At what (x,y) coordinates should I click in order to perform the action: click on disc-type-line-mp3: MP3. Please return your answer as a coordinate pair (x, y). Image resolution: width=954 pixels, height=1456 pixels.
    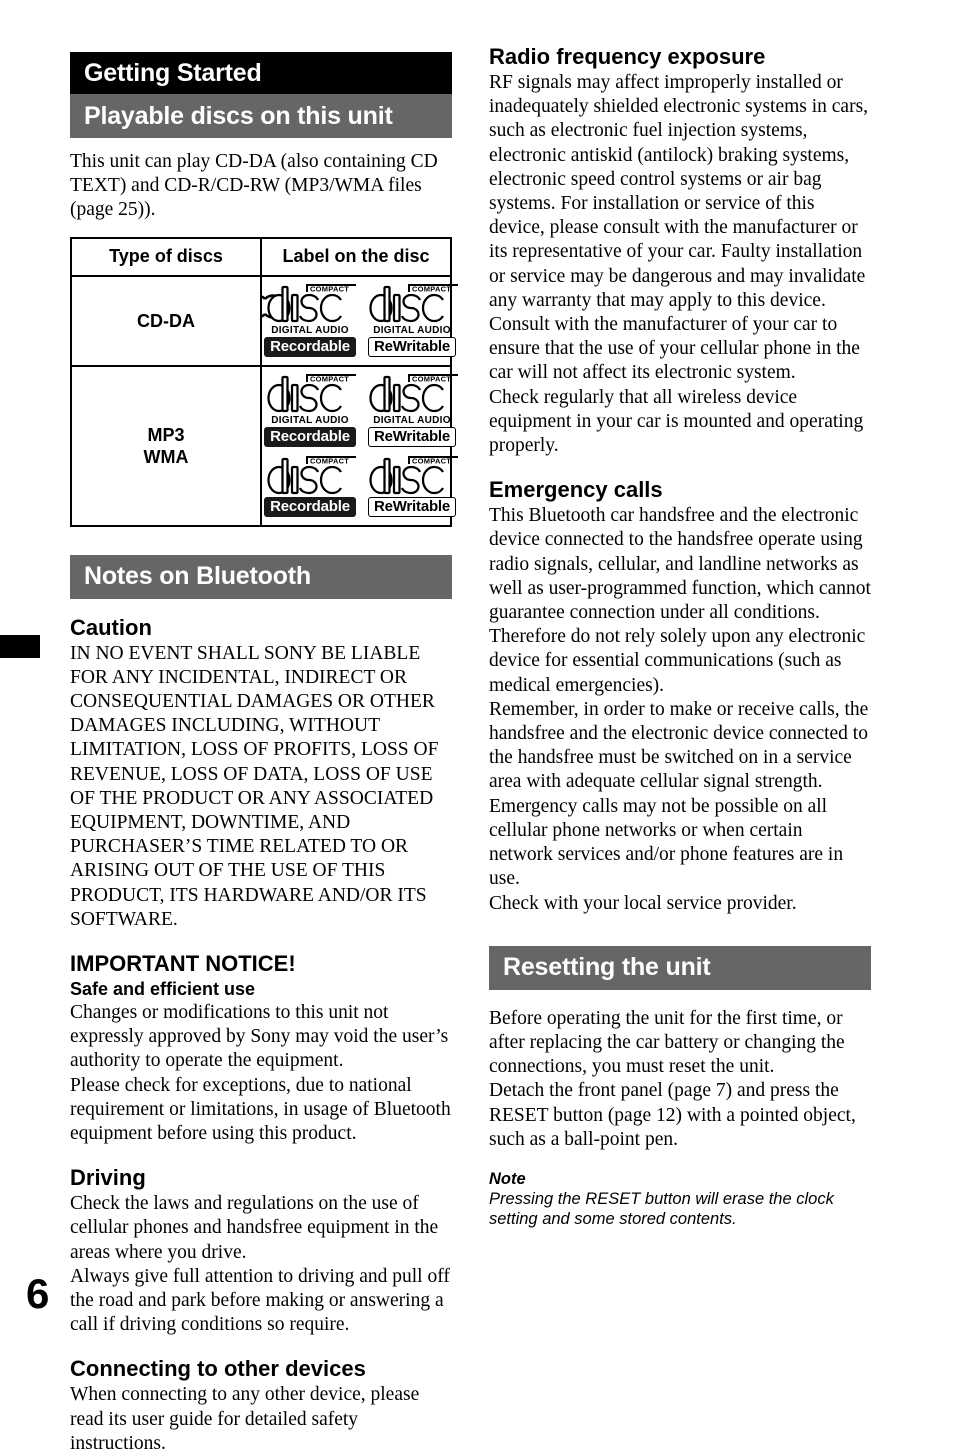
    Looking at the image, I should click on (166, 434).